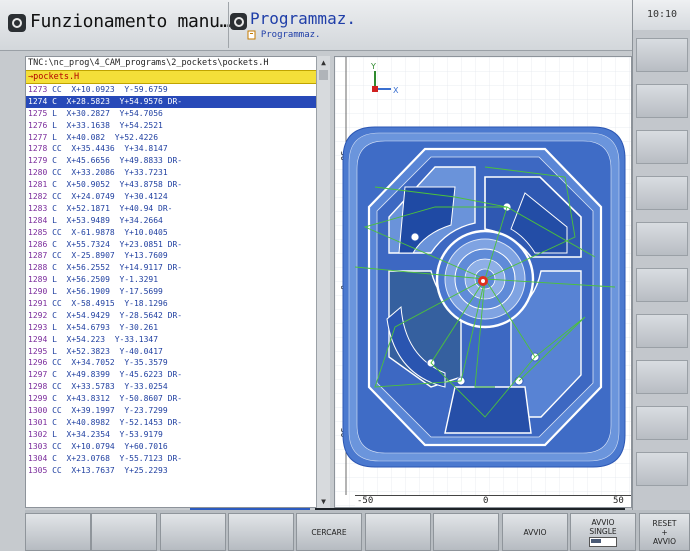 Image resolution: width=690 pixels, height=551 pixels. What do you see at coordinates (105, 292) in the screenshot?
I see `line-code: L X+56.1909 Y-17.5699` at bounding box center [105, 292].